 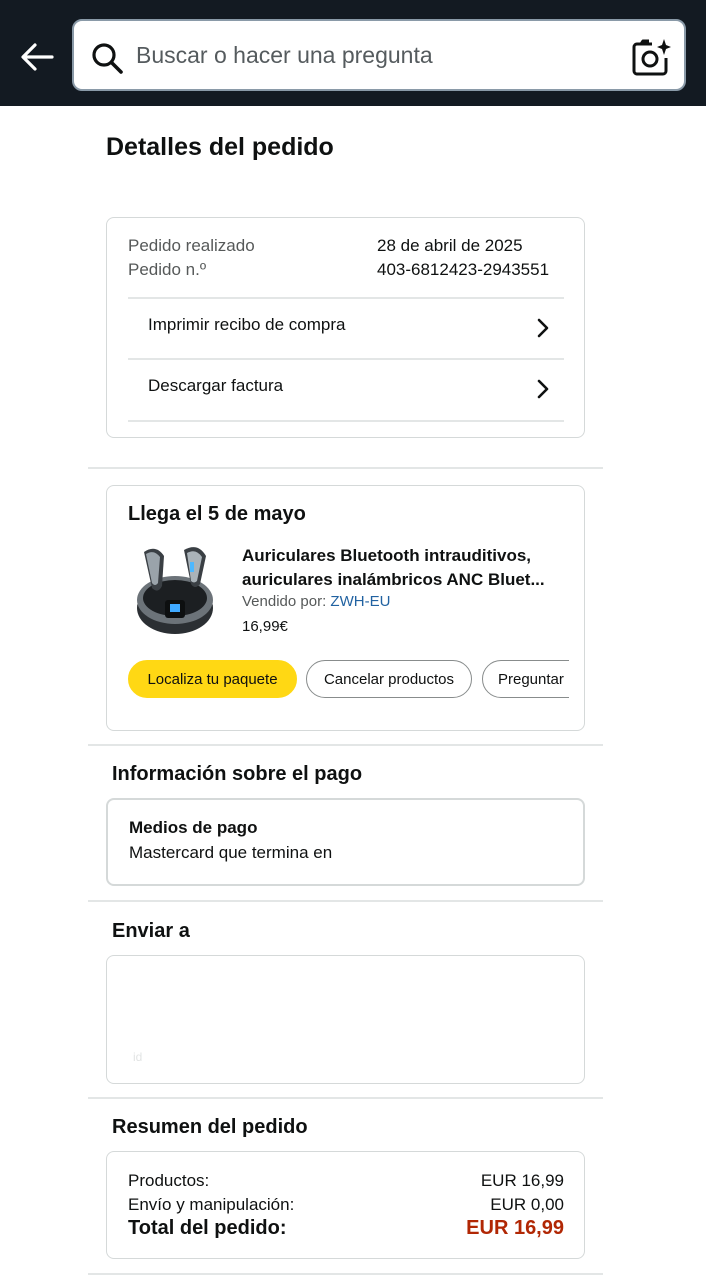 I want to click on sold-by: Vendido por: ZWH-EU, so click(x=316, y=601).